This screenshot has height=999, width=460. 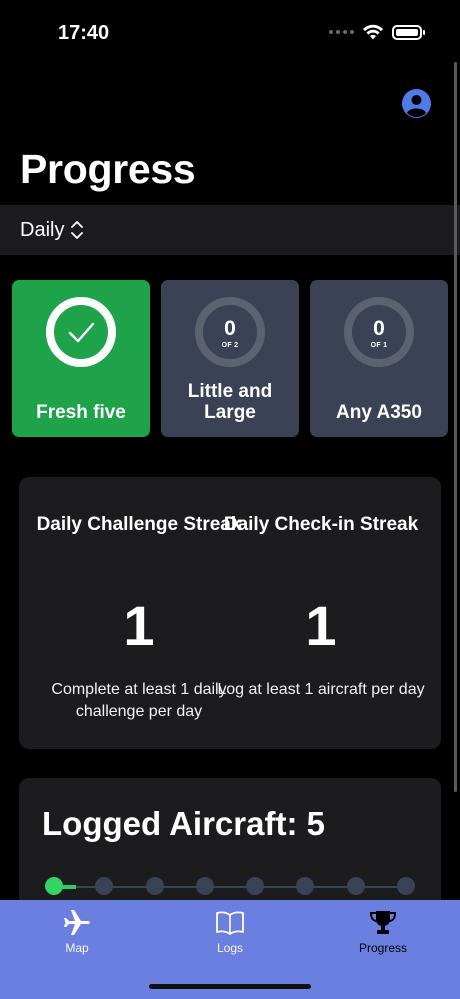 What do you see at coordinates (341, 32) in the screenshot?
I see `cellular-signal-icon` at bounding box center [341, 32].